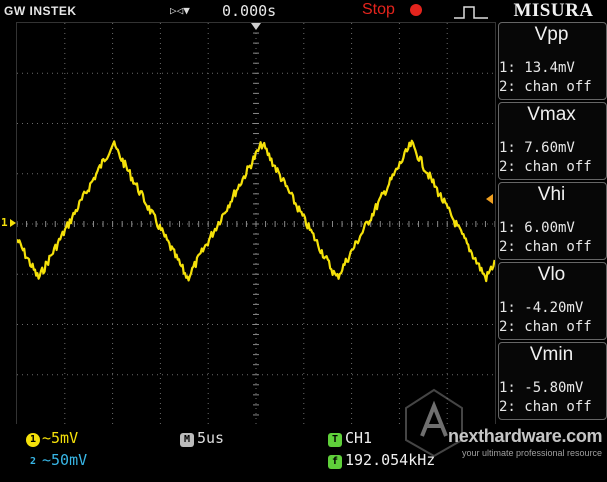  I want to click on measurement-ch1-value: 1: 13.4mV, so click(537, 68).